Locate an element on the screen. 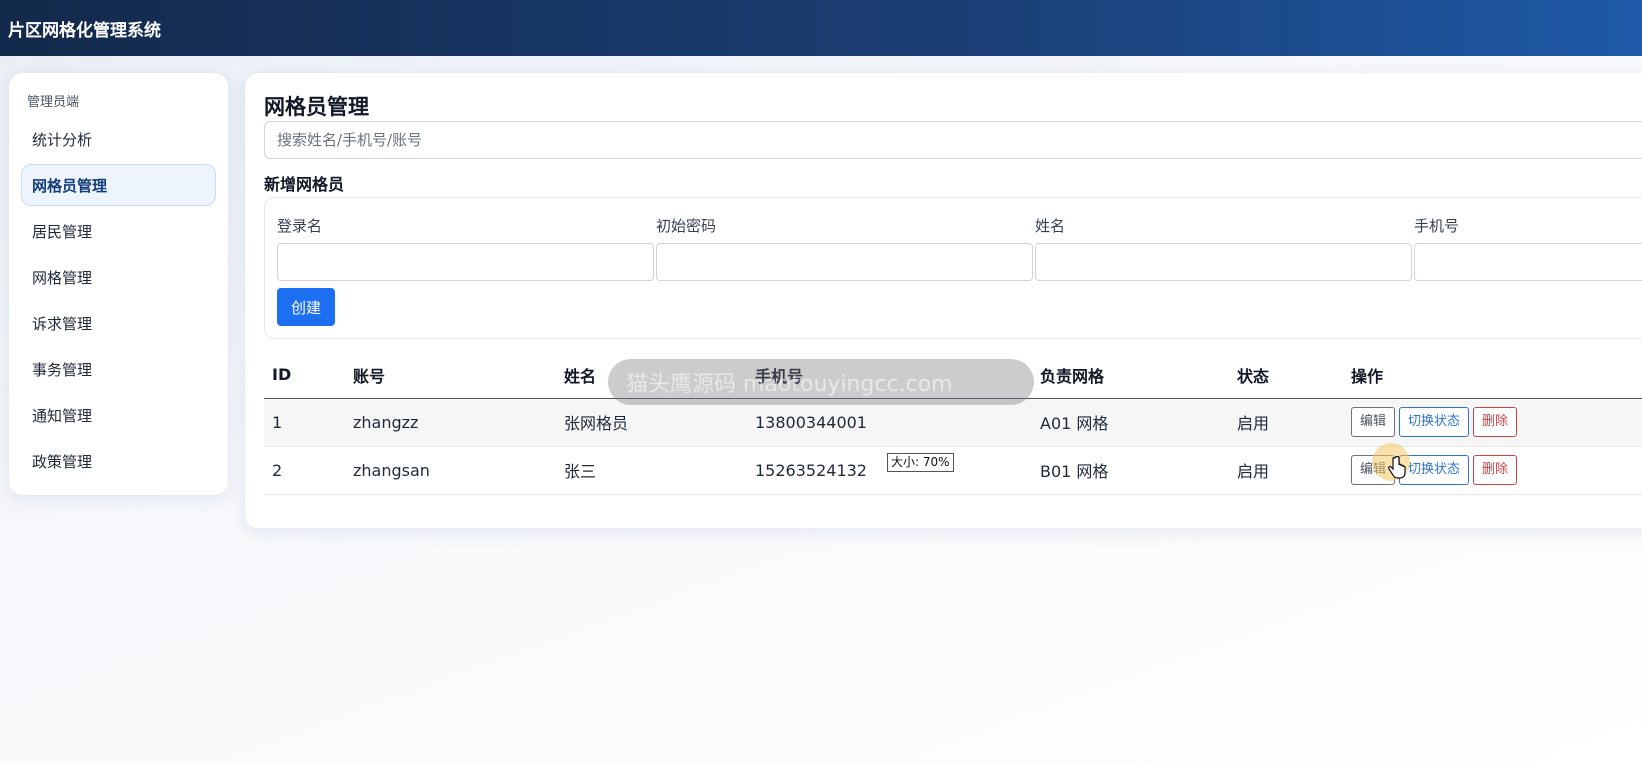  col-header-id: ID is located at coordinates (304, 375).